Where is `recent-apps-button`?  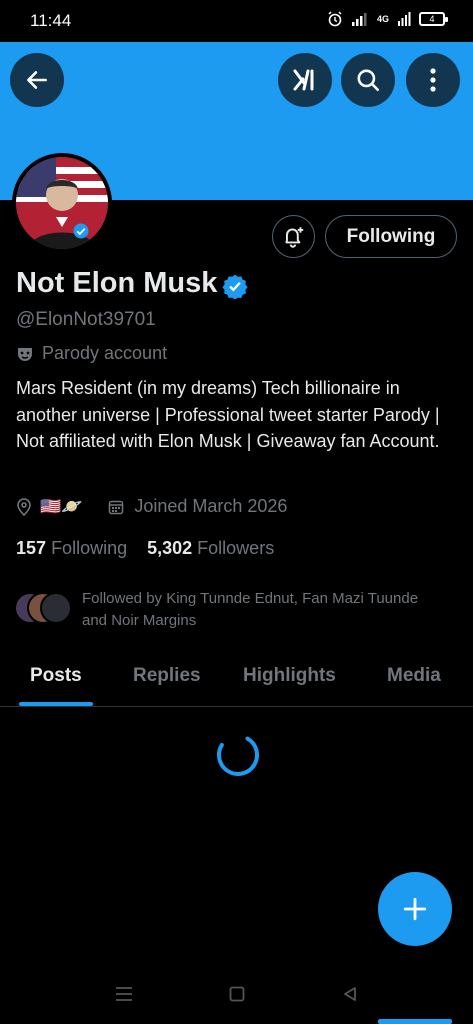 recent-apps-button is located at coordinates (124, 994).